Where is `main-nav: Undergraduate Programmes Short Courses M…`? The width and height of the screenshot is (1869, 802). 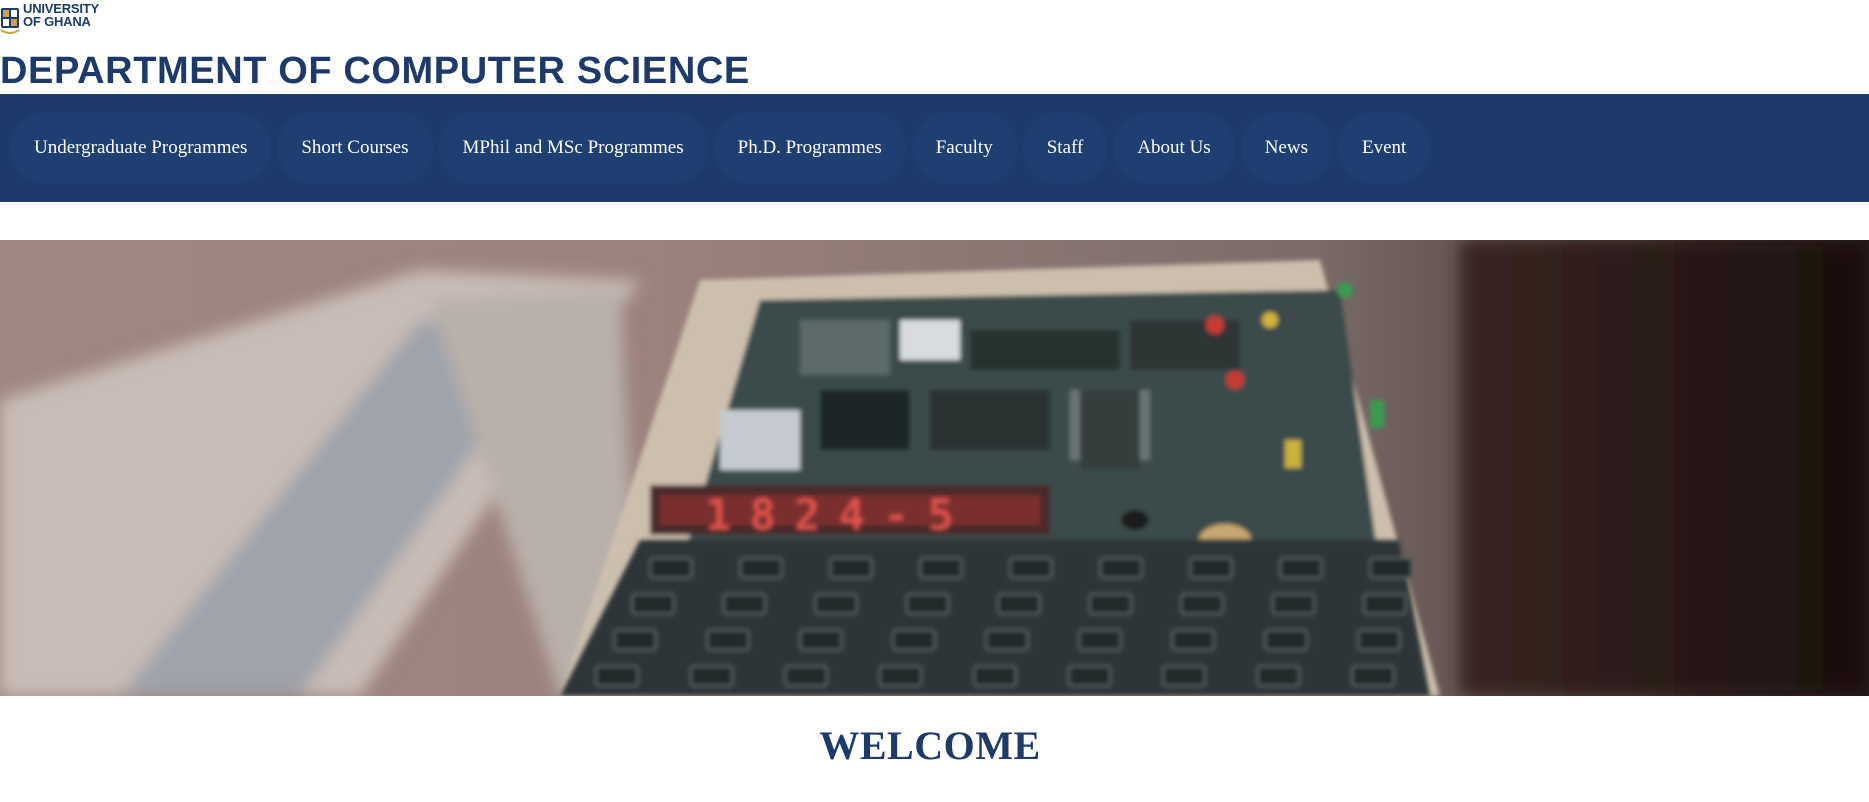
main-nav: Undergraduate Programmes Short Courses M… is located at coordinates (934, 148).